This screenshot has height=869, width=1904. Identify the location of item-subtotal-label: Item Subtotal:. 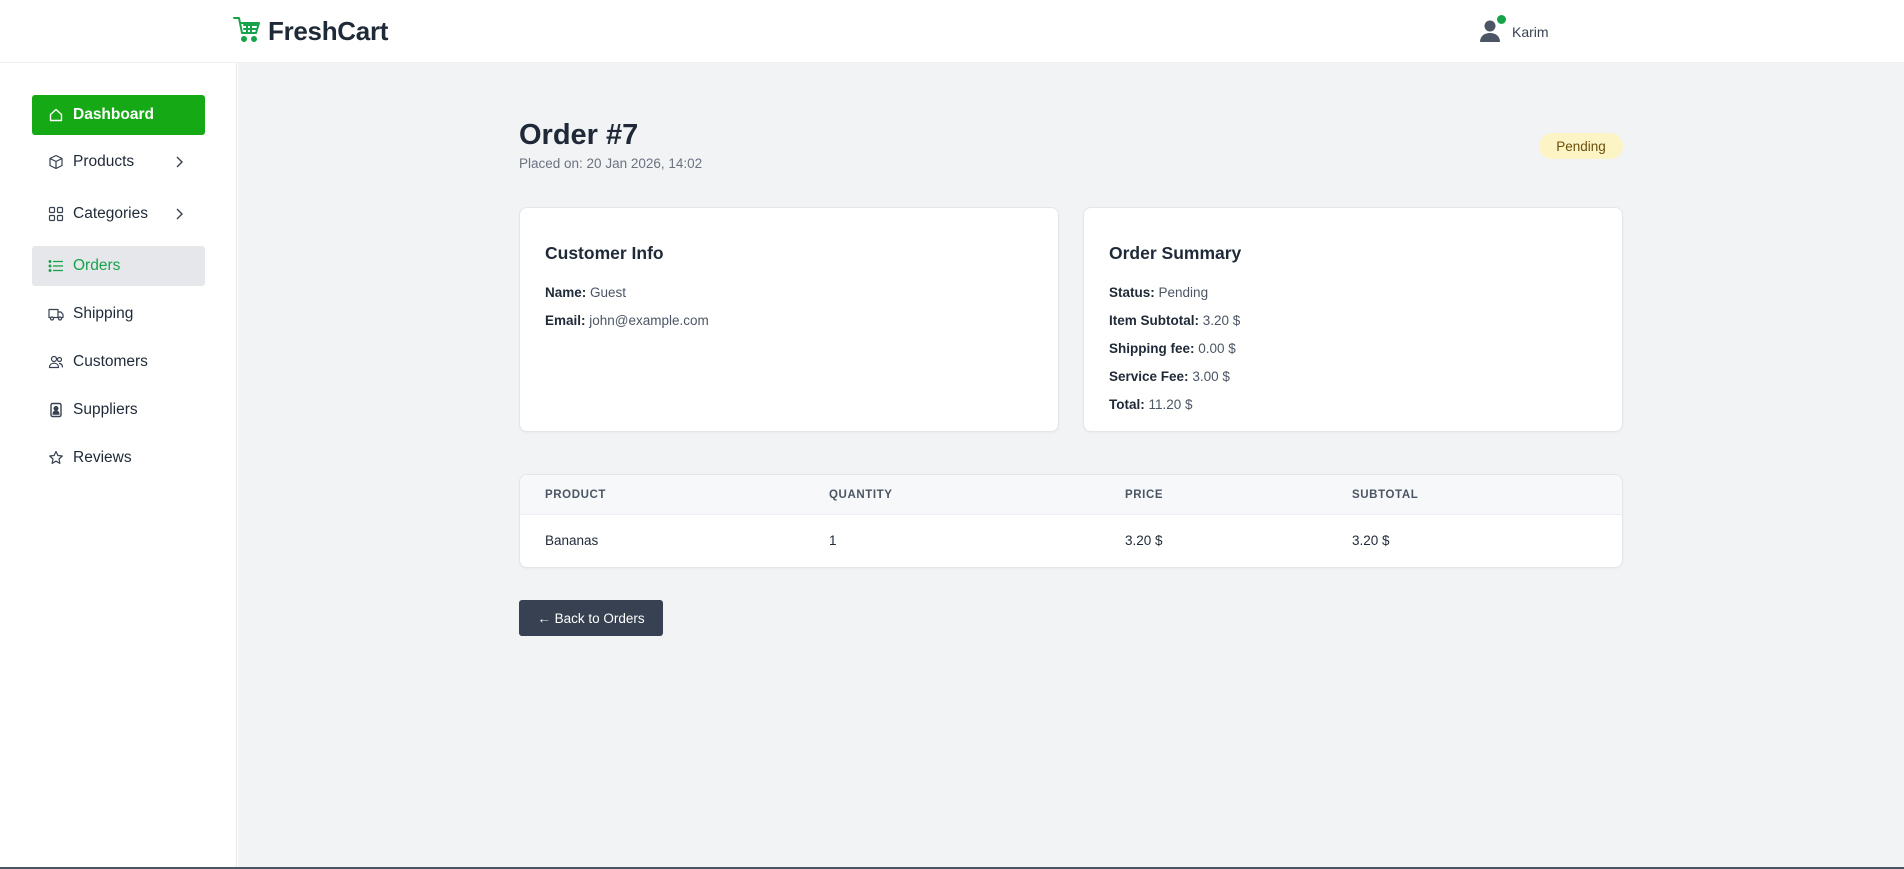
(1154, 320).